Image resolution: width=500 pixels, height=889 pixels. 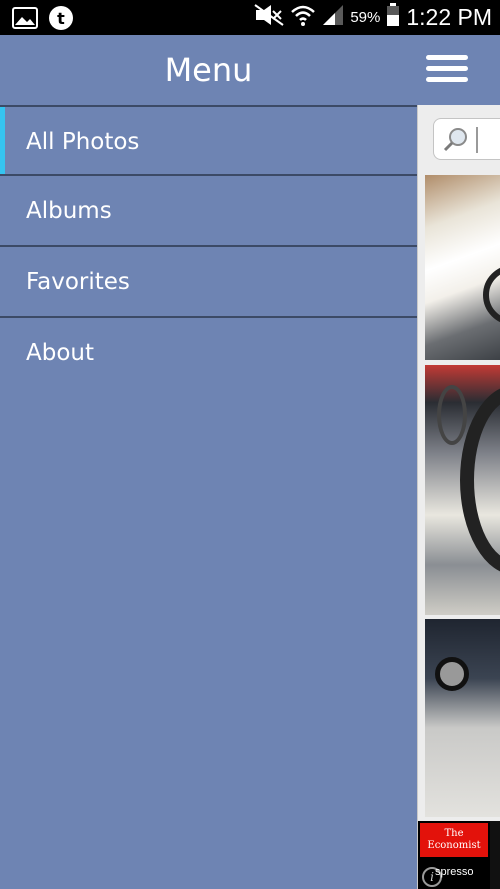 I want to click on signal-icon, so click(x=333, y=17).